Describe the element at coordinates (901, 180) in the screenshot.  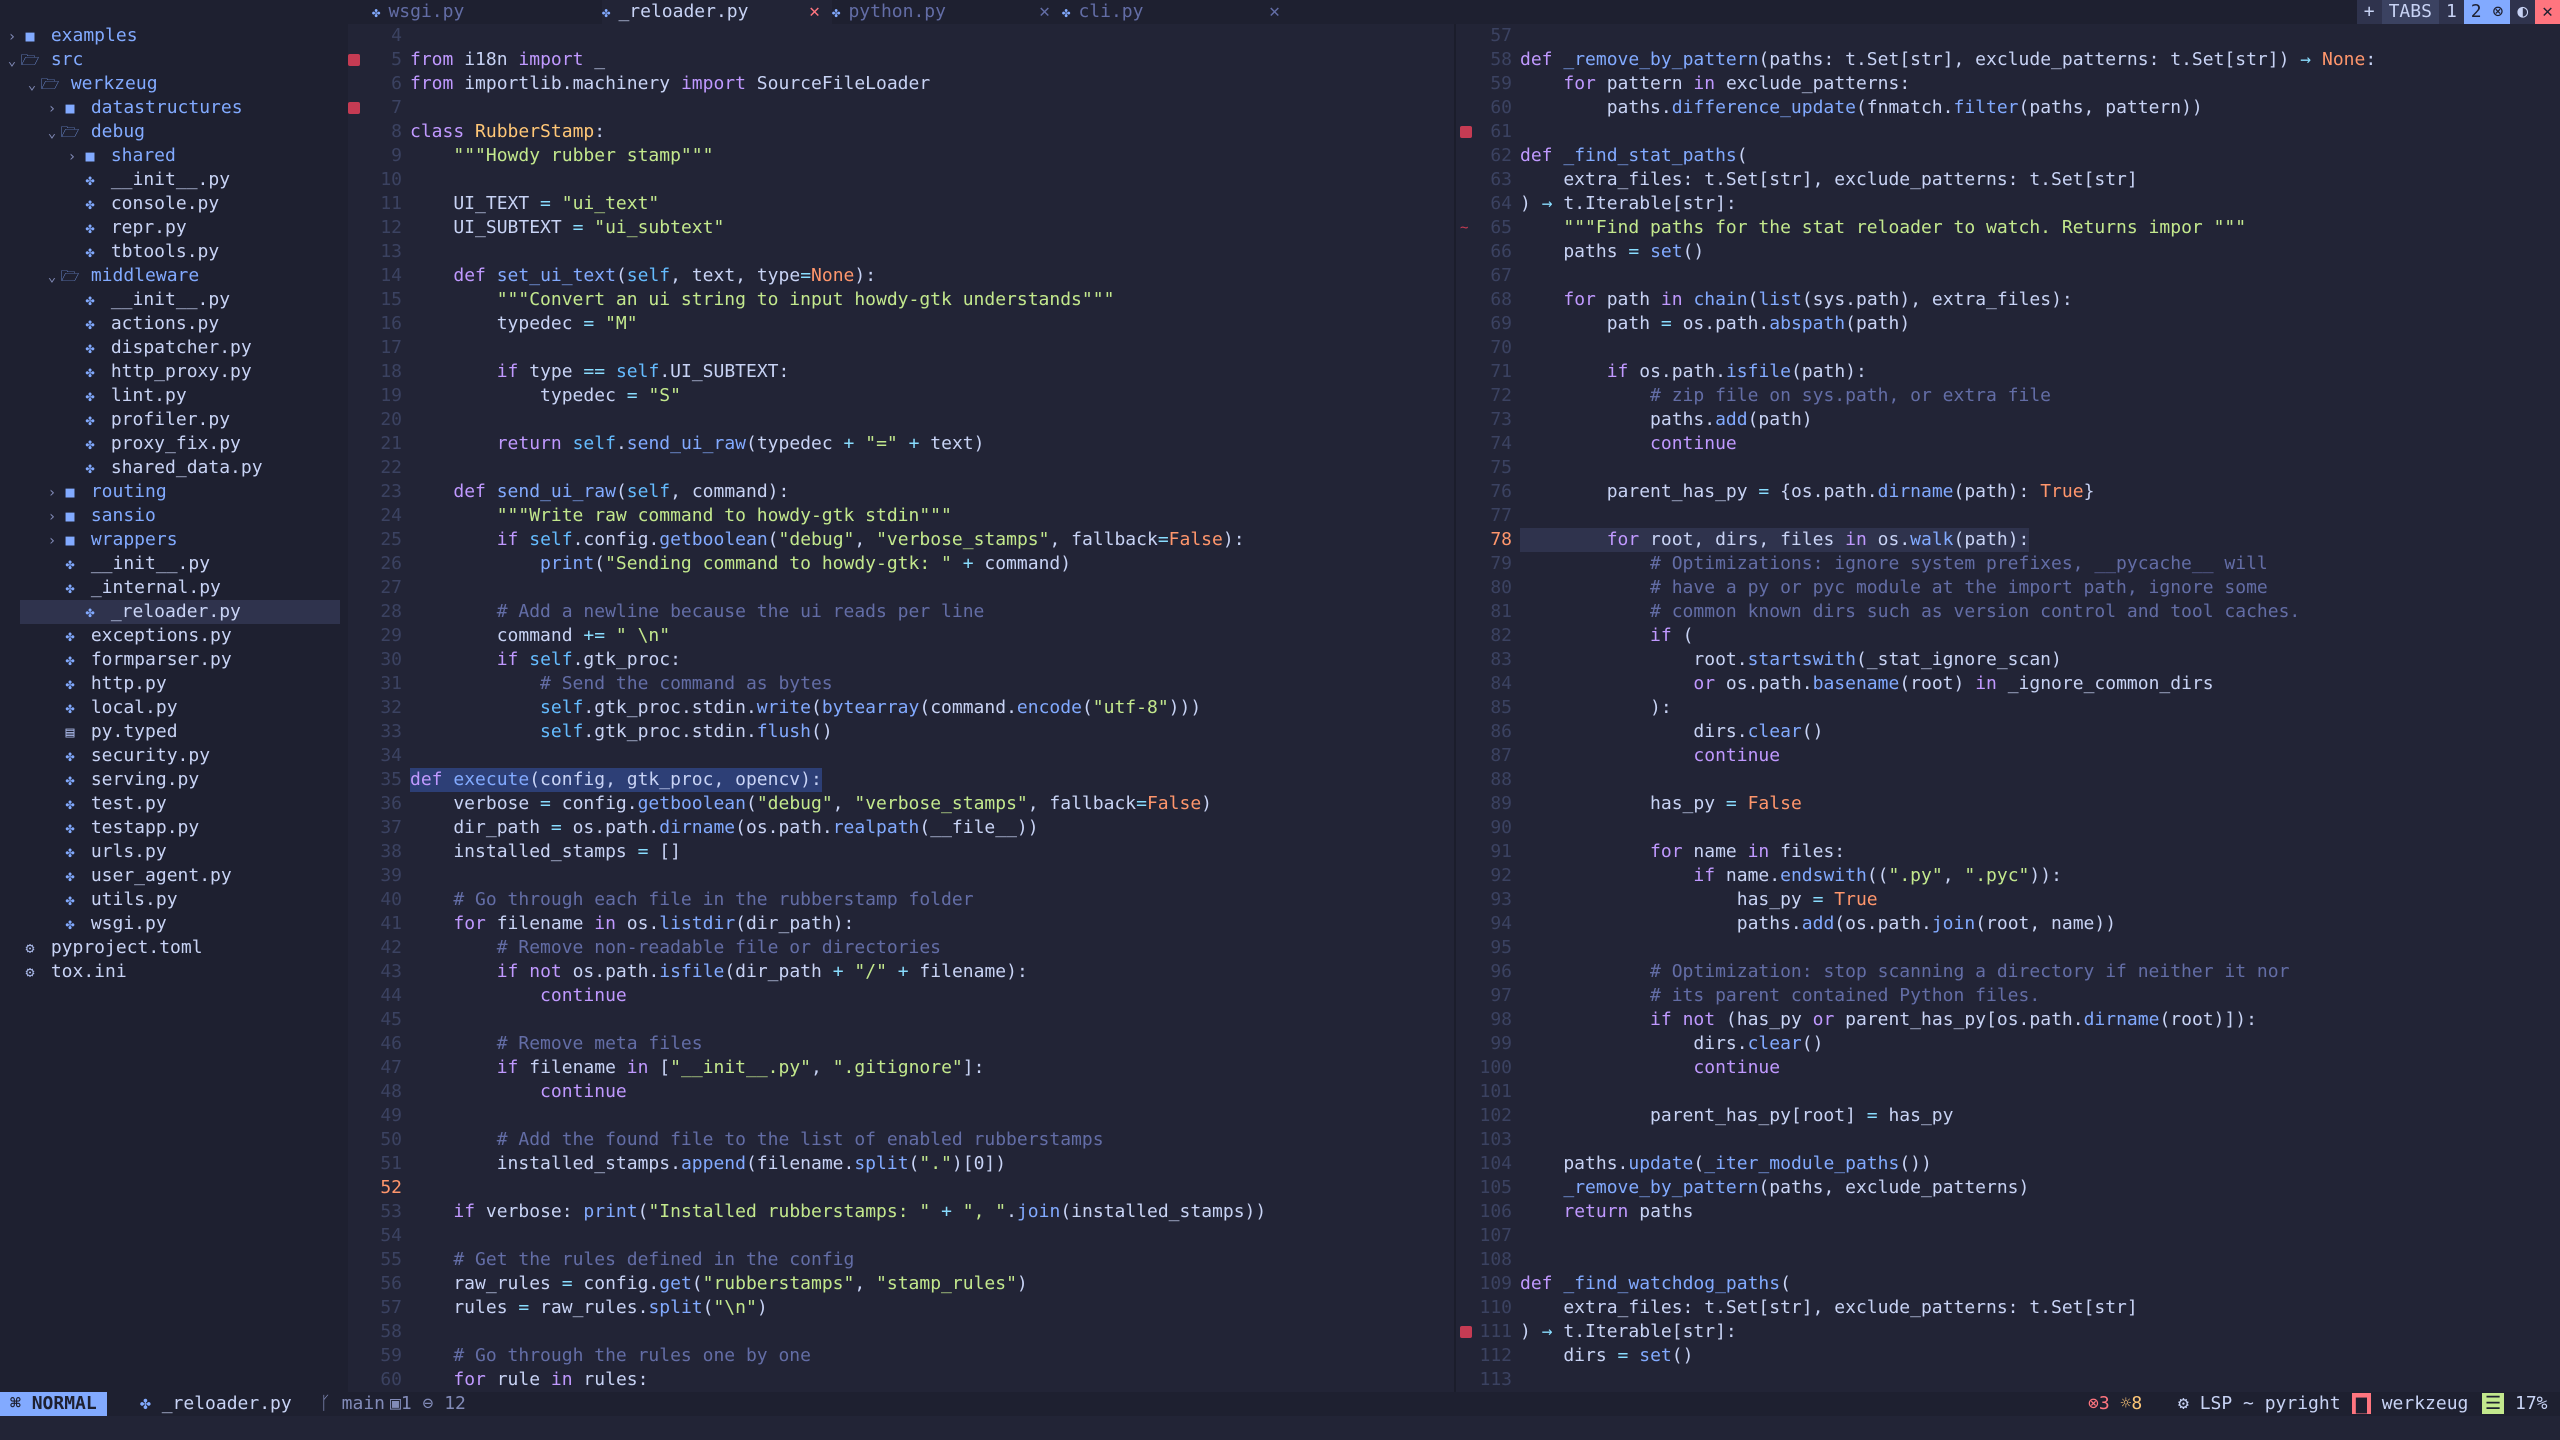
I see `code-line: 10` at that location.